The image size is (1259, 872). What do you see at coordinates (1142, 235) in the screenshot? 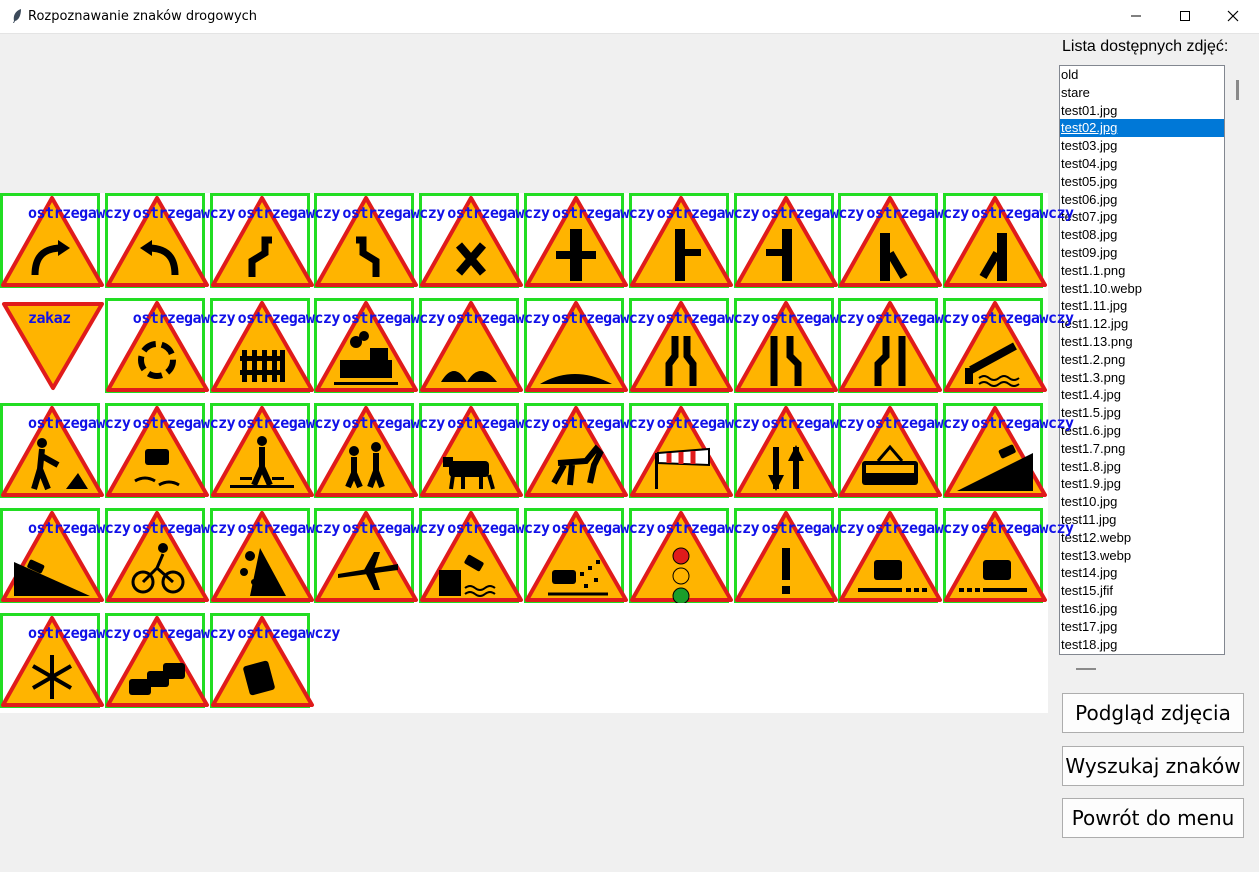
I see `file-list-item: test08.jpg` at bounding box center [1142, 235].